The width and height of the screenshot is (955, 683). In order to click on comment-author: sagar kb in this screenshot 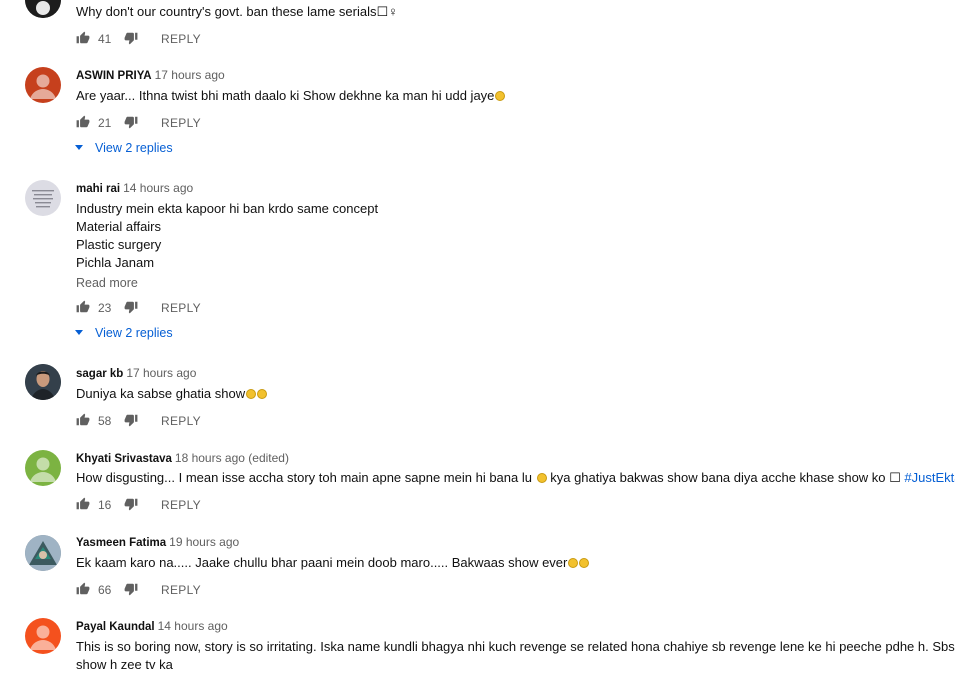, I will do `click(99, 374)`.